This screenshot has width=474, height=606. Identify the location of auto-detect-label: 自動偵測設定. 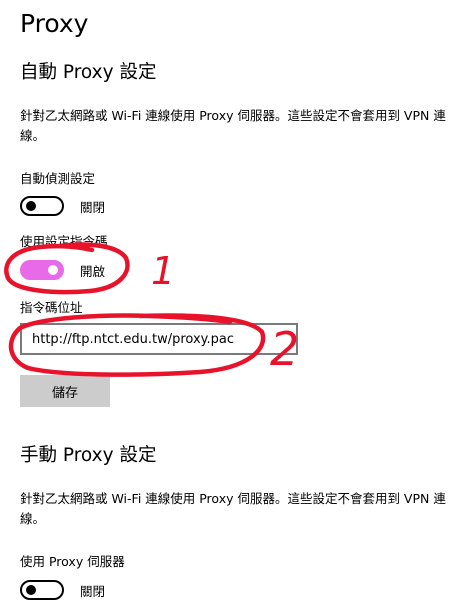
(58, 178).